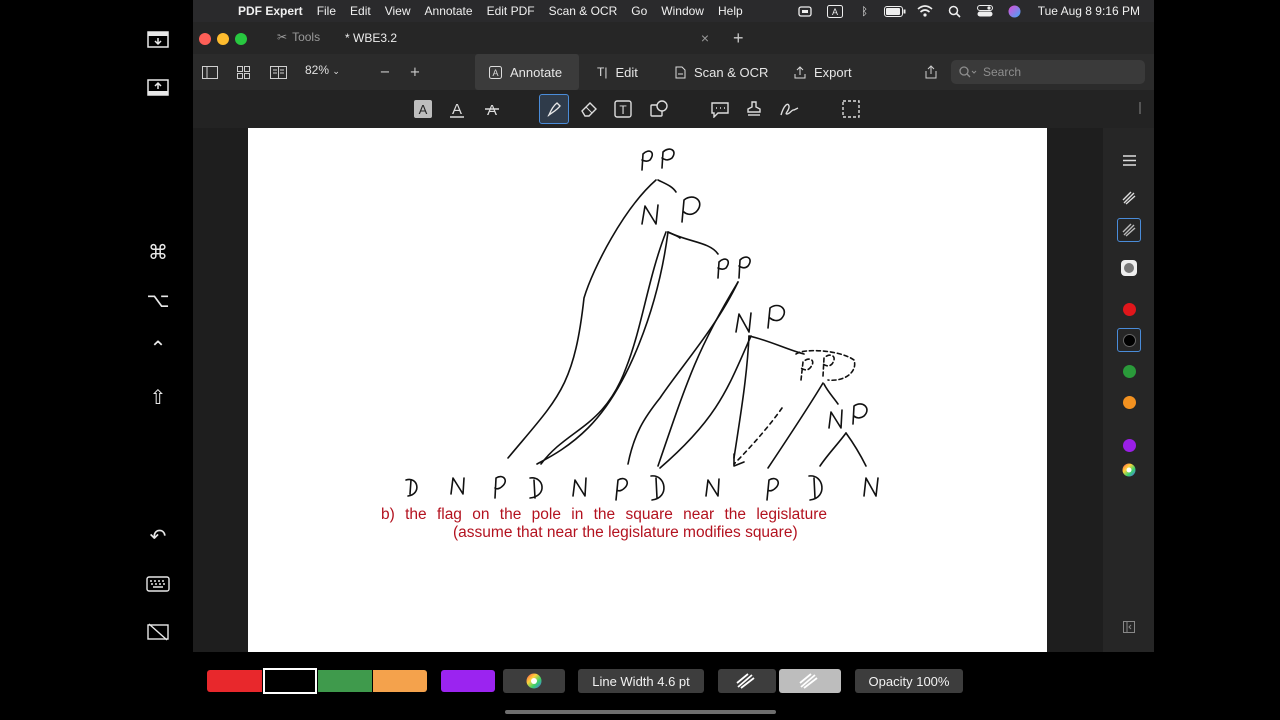  Describe the element at coordinates (1129, 160) in the screenshot. I see `list-icon` at that location.